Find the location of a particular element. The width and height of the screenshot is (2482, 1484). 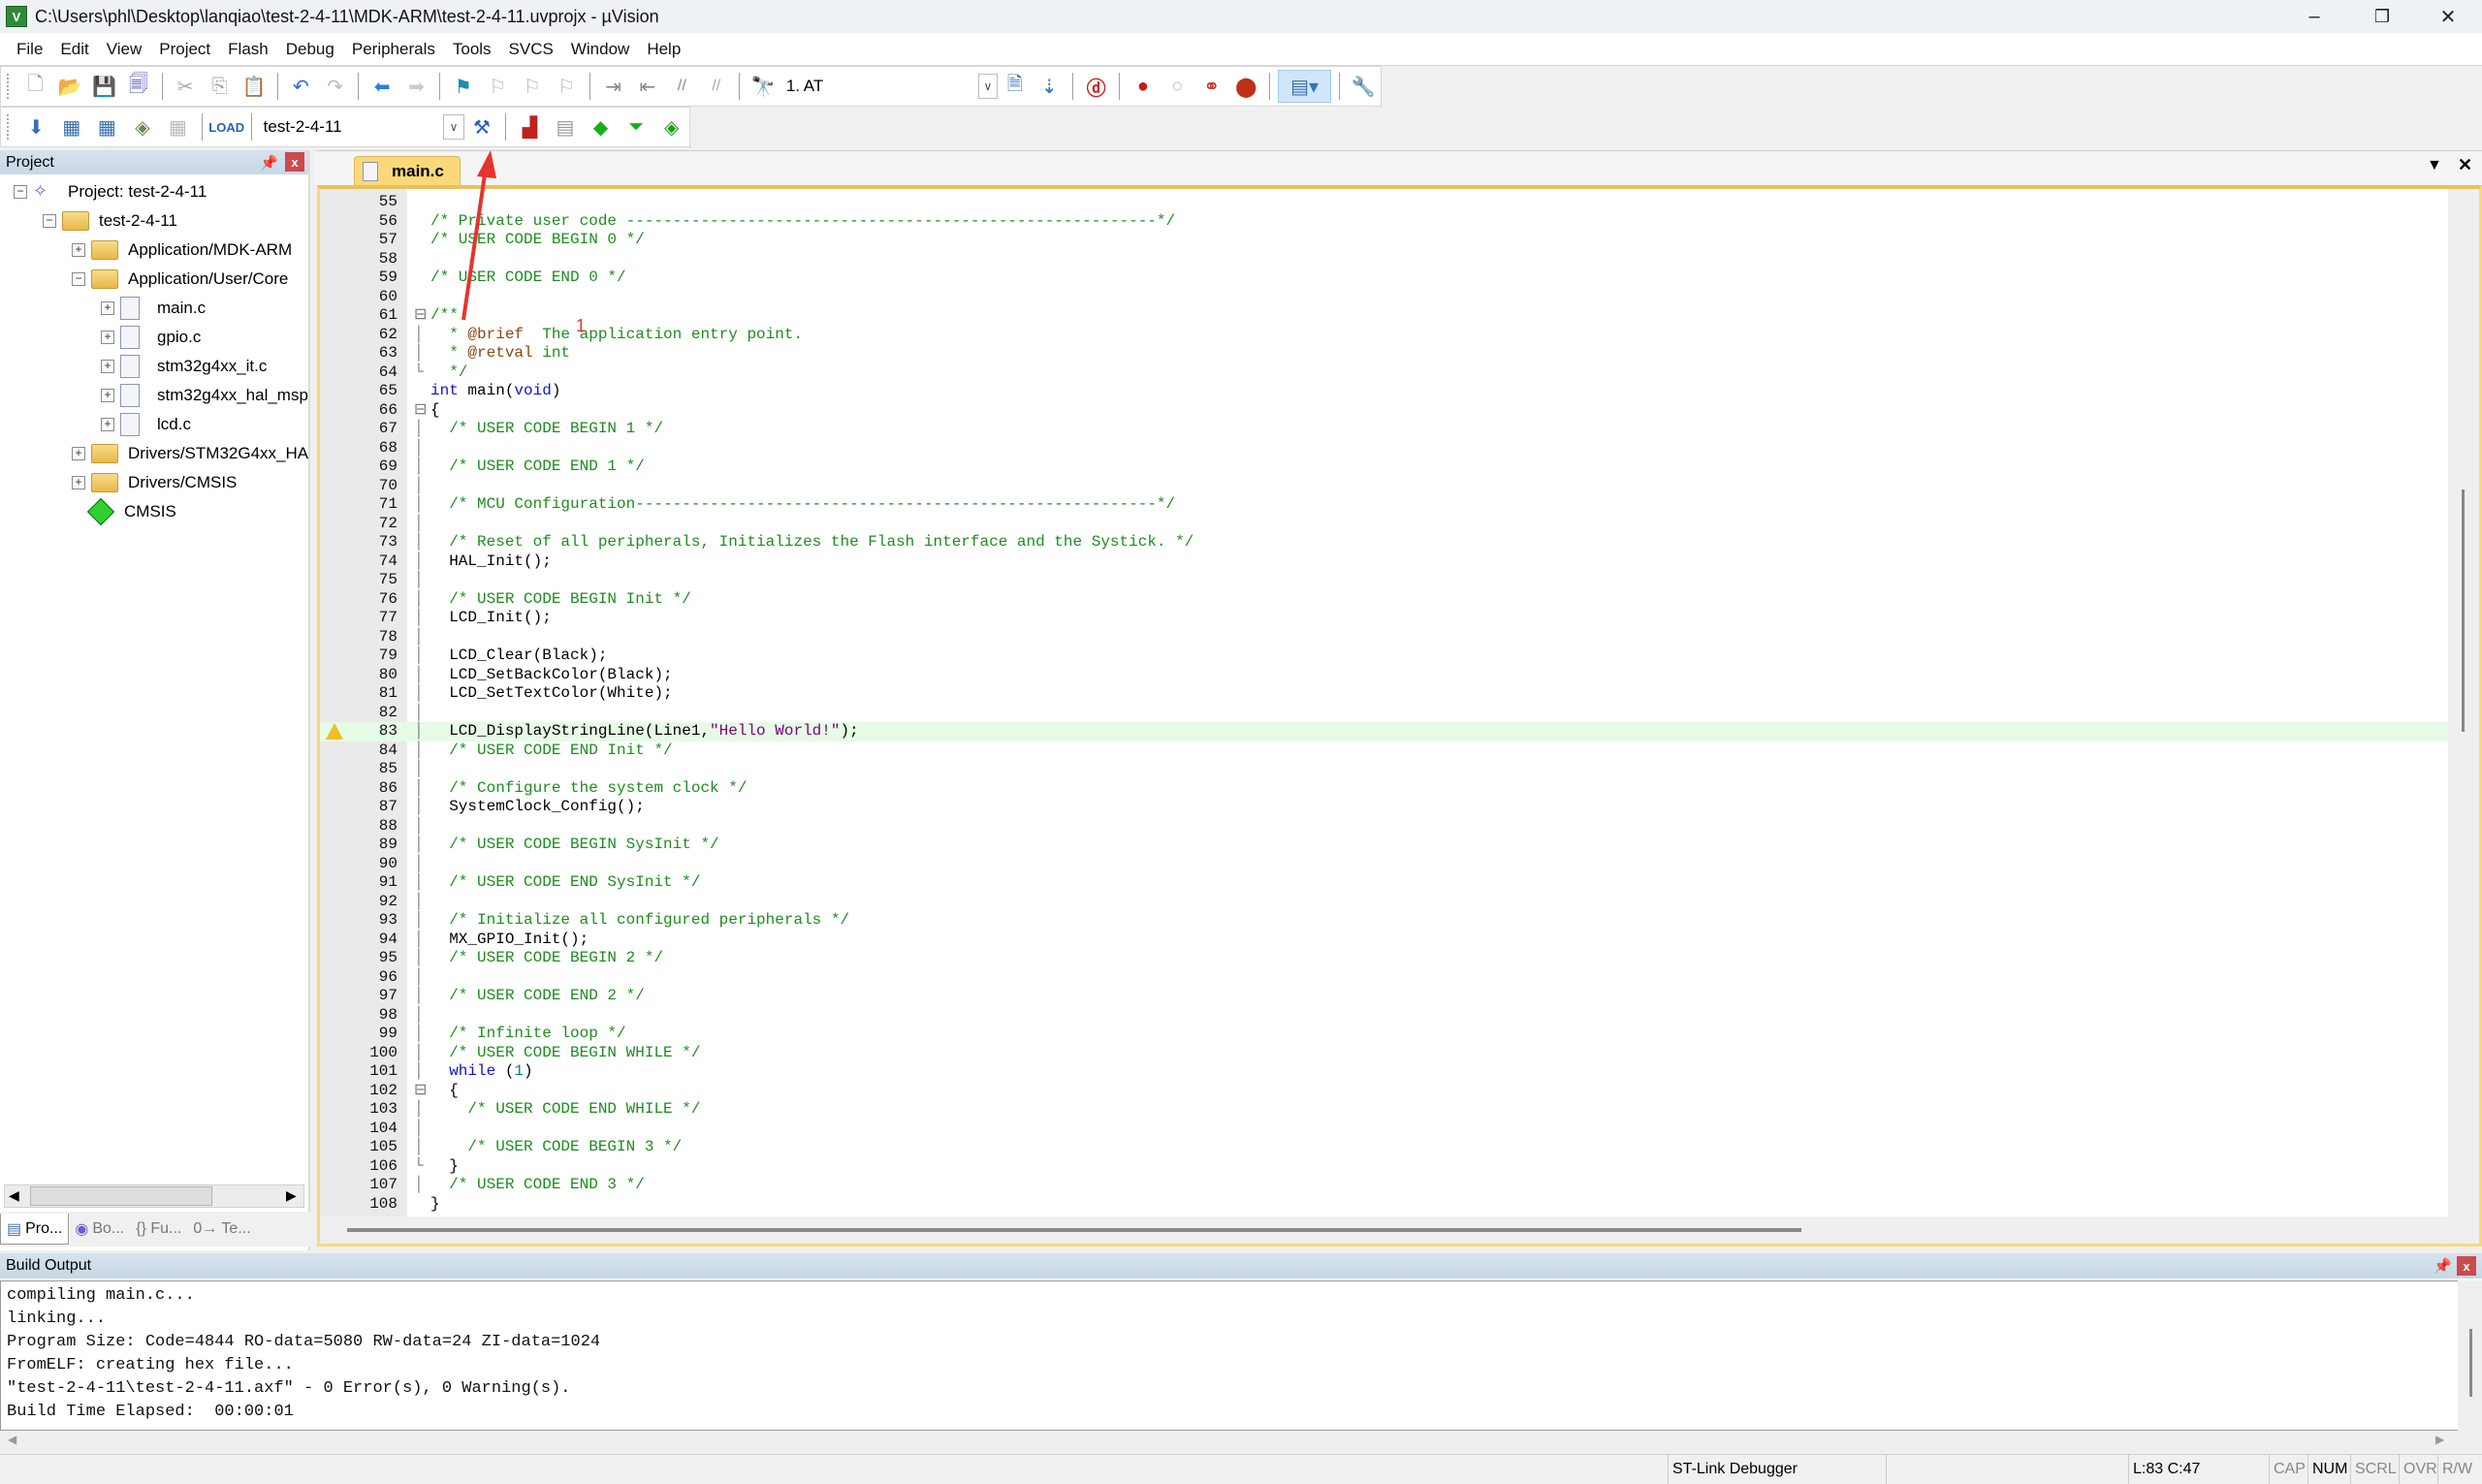

save-icon: 💾 is located at coordinates (104, 86).